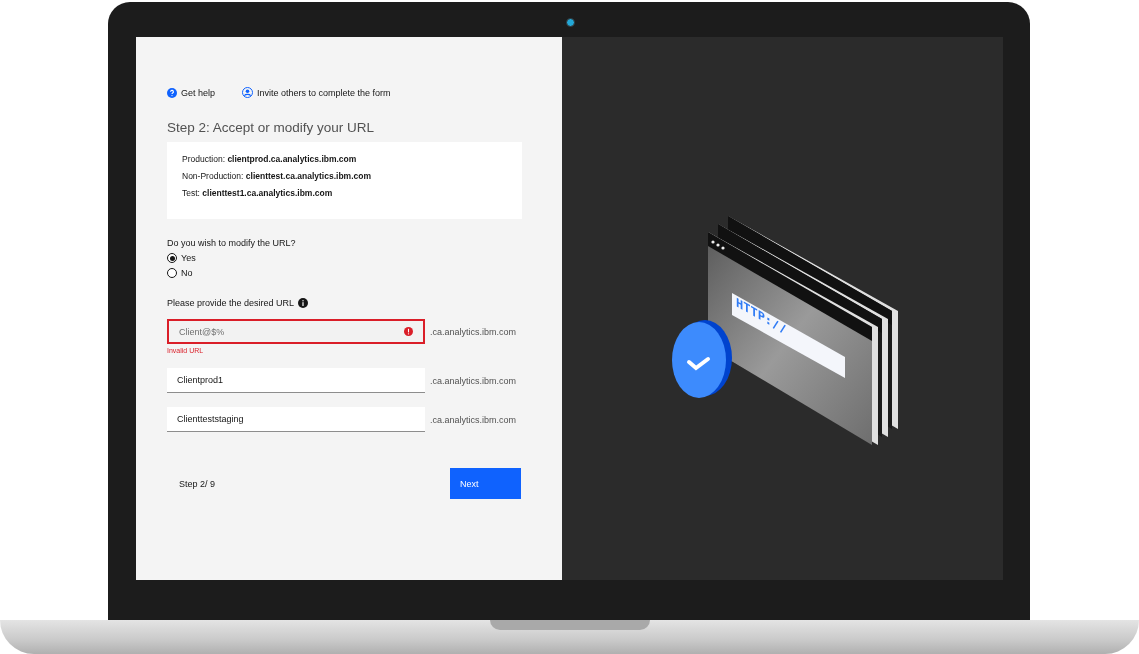 This screenshot has height=654, width=1139. I want to click on url-input-field: Client@$%, so click(296, 331).